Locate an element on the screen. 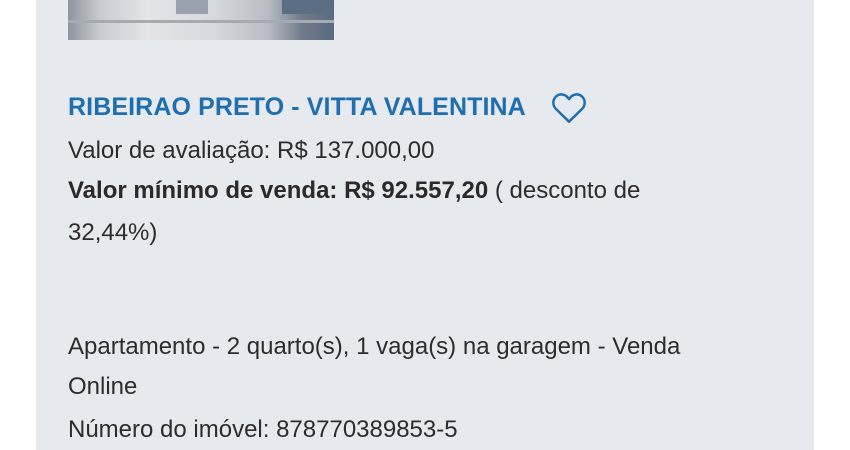 This screenshot has height=450, width=850. listing-title: RIBEIRAO PRETO - VITTA VALENTINA is located at coordinates (297, 107).